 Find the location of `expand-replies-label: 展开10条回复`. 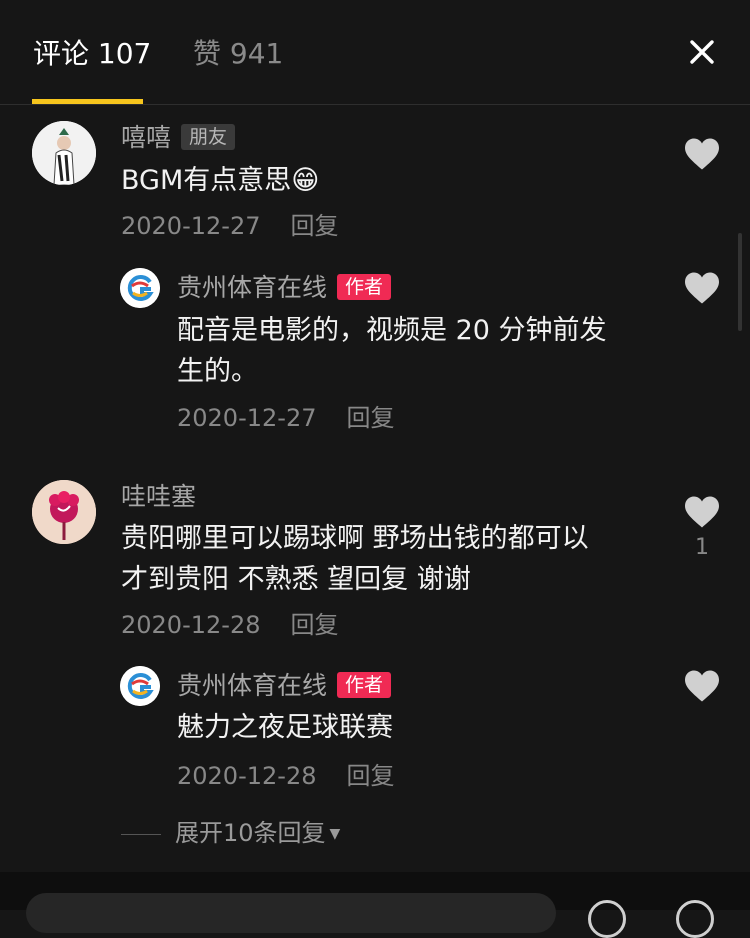

expand-replies-label: 展开10条回复 is located at coordinates (250, 833).